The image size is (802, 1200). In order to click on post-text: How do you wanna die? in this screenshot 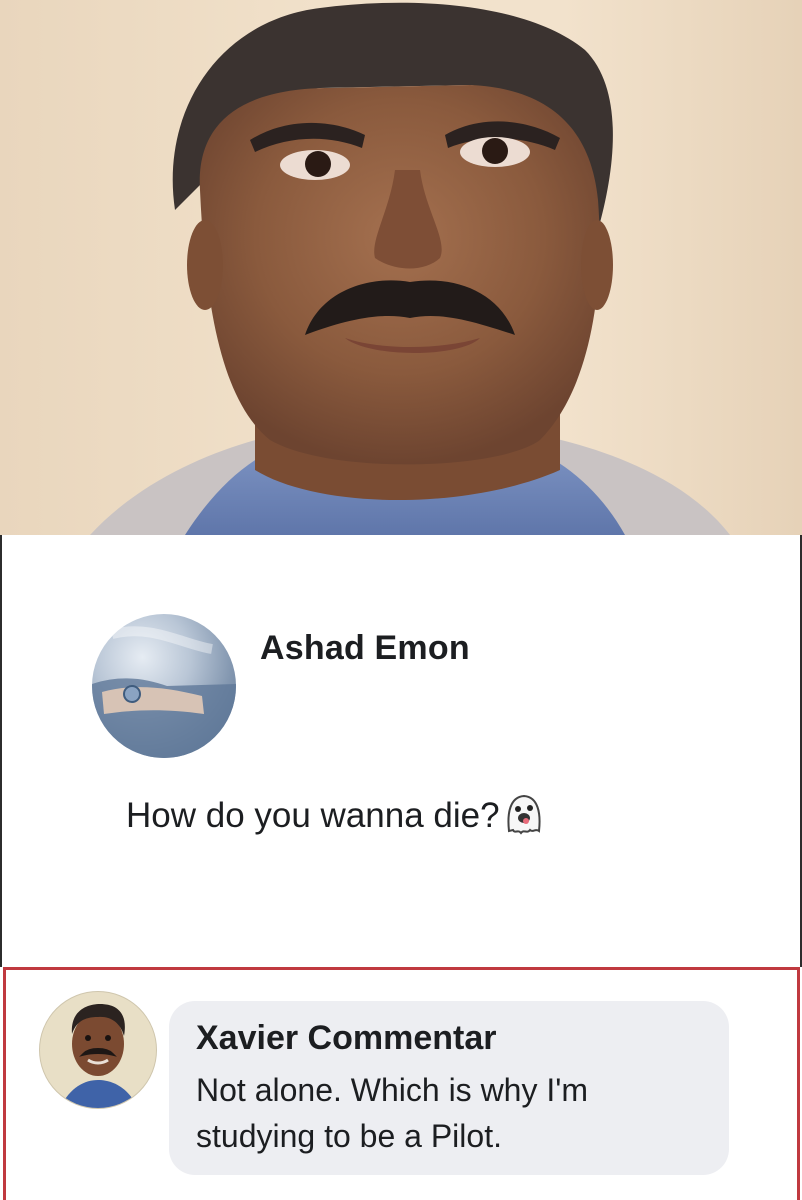, I will do `click(335, 818)`.